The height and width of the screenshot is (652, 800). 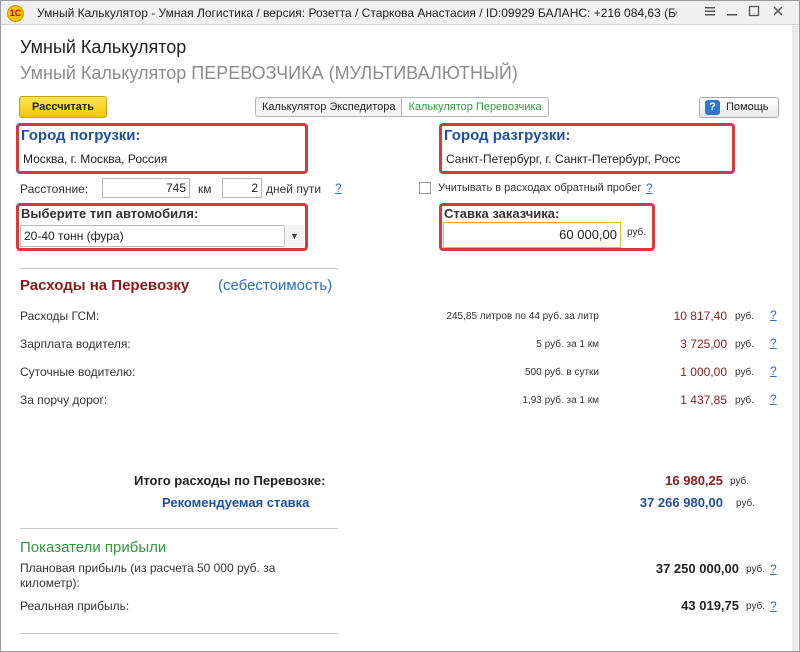 What do you see at coordinates (747, 107) in the screenshot?
I see `help-button-label: Помощь` at bounding box center [747, 107].